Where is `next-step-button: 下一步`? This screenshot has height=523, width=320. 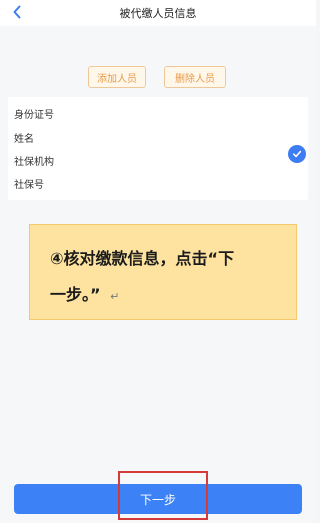 next-step-button: 下一步 is located at coordinates (158, 499).